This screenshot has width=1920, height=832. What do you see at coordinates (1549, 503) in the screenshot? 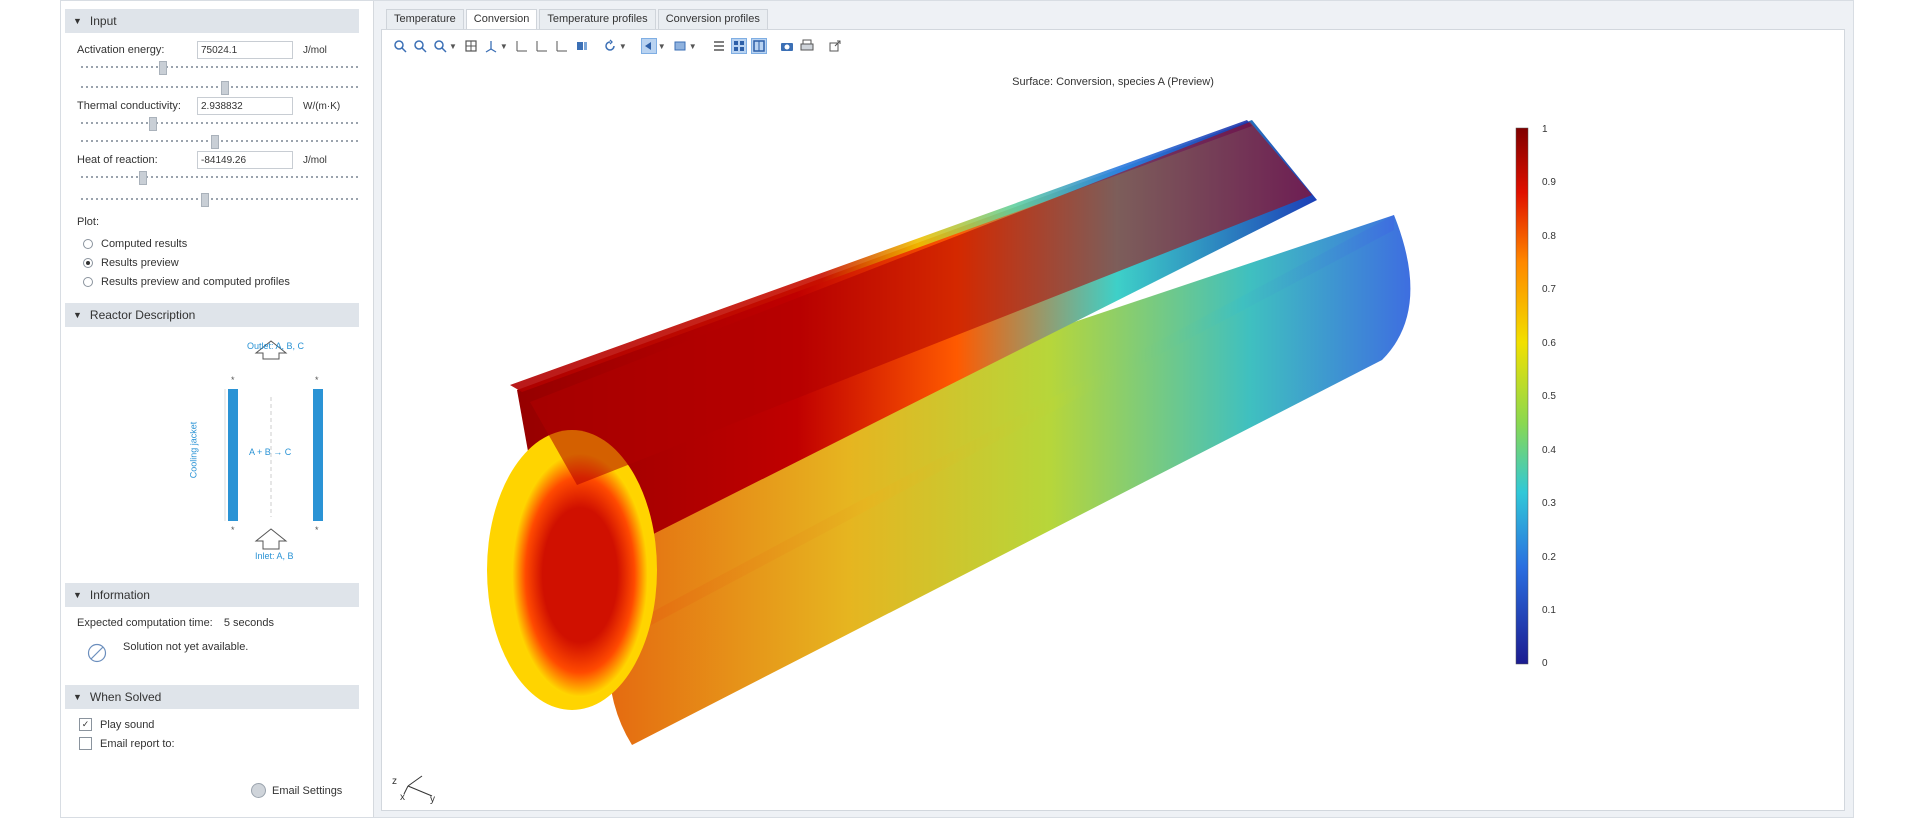
I see `colorbar-tick: 0.3` at bounding box center [1549, 503].